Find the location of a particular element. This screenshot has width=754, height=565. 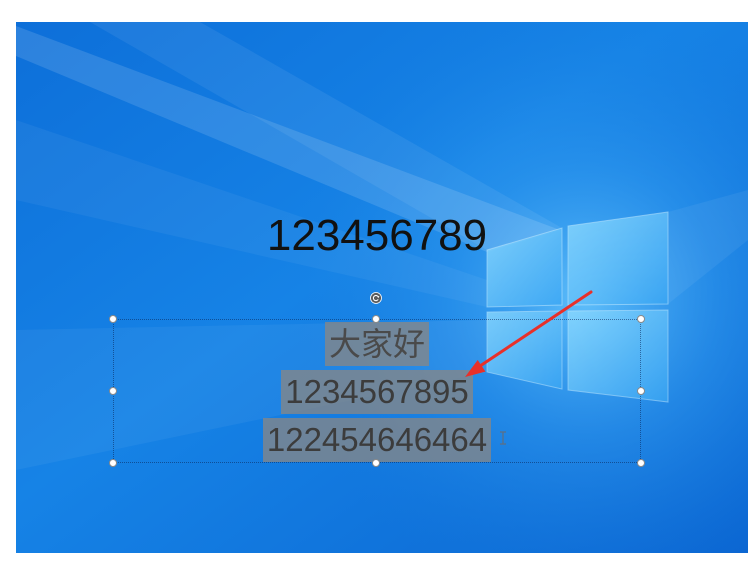

resize-handle-top-right is located at coordinates (641, 319).